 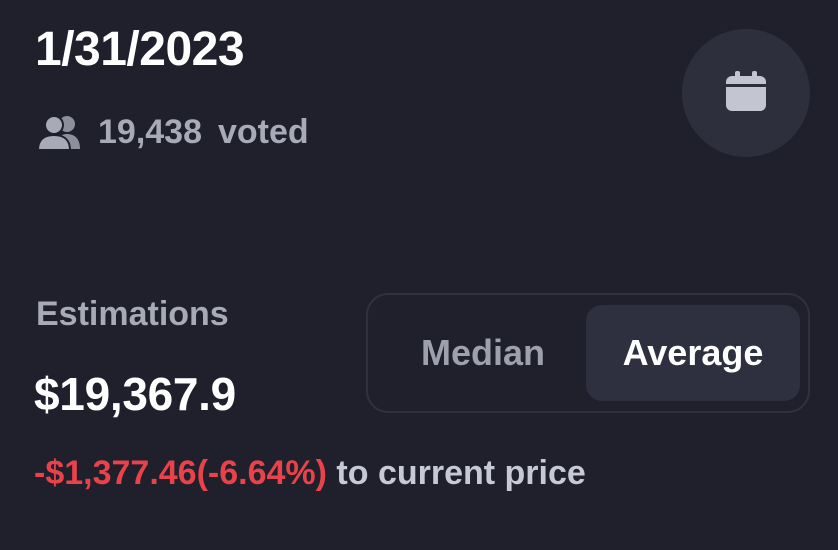 I want to click on toggle-option-median: Median, so click(x=483, y=353).